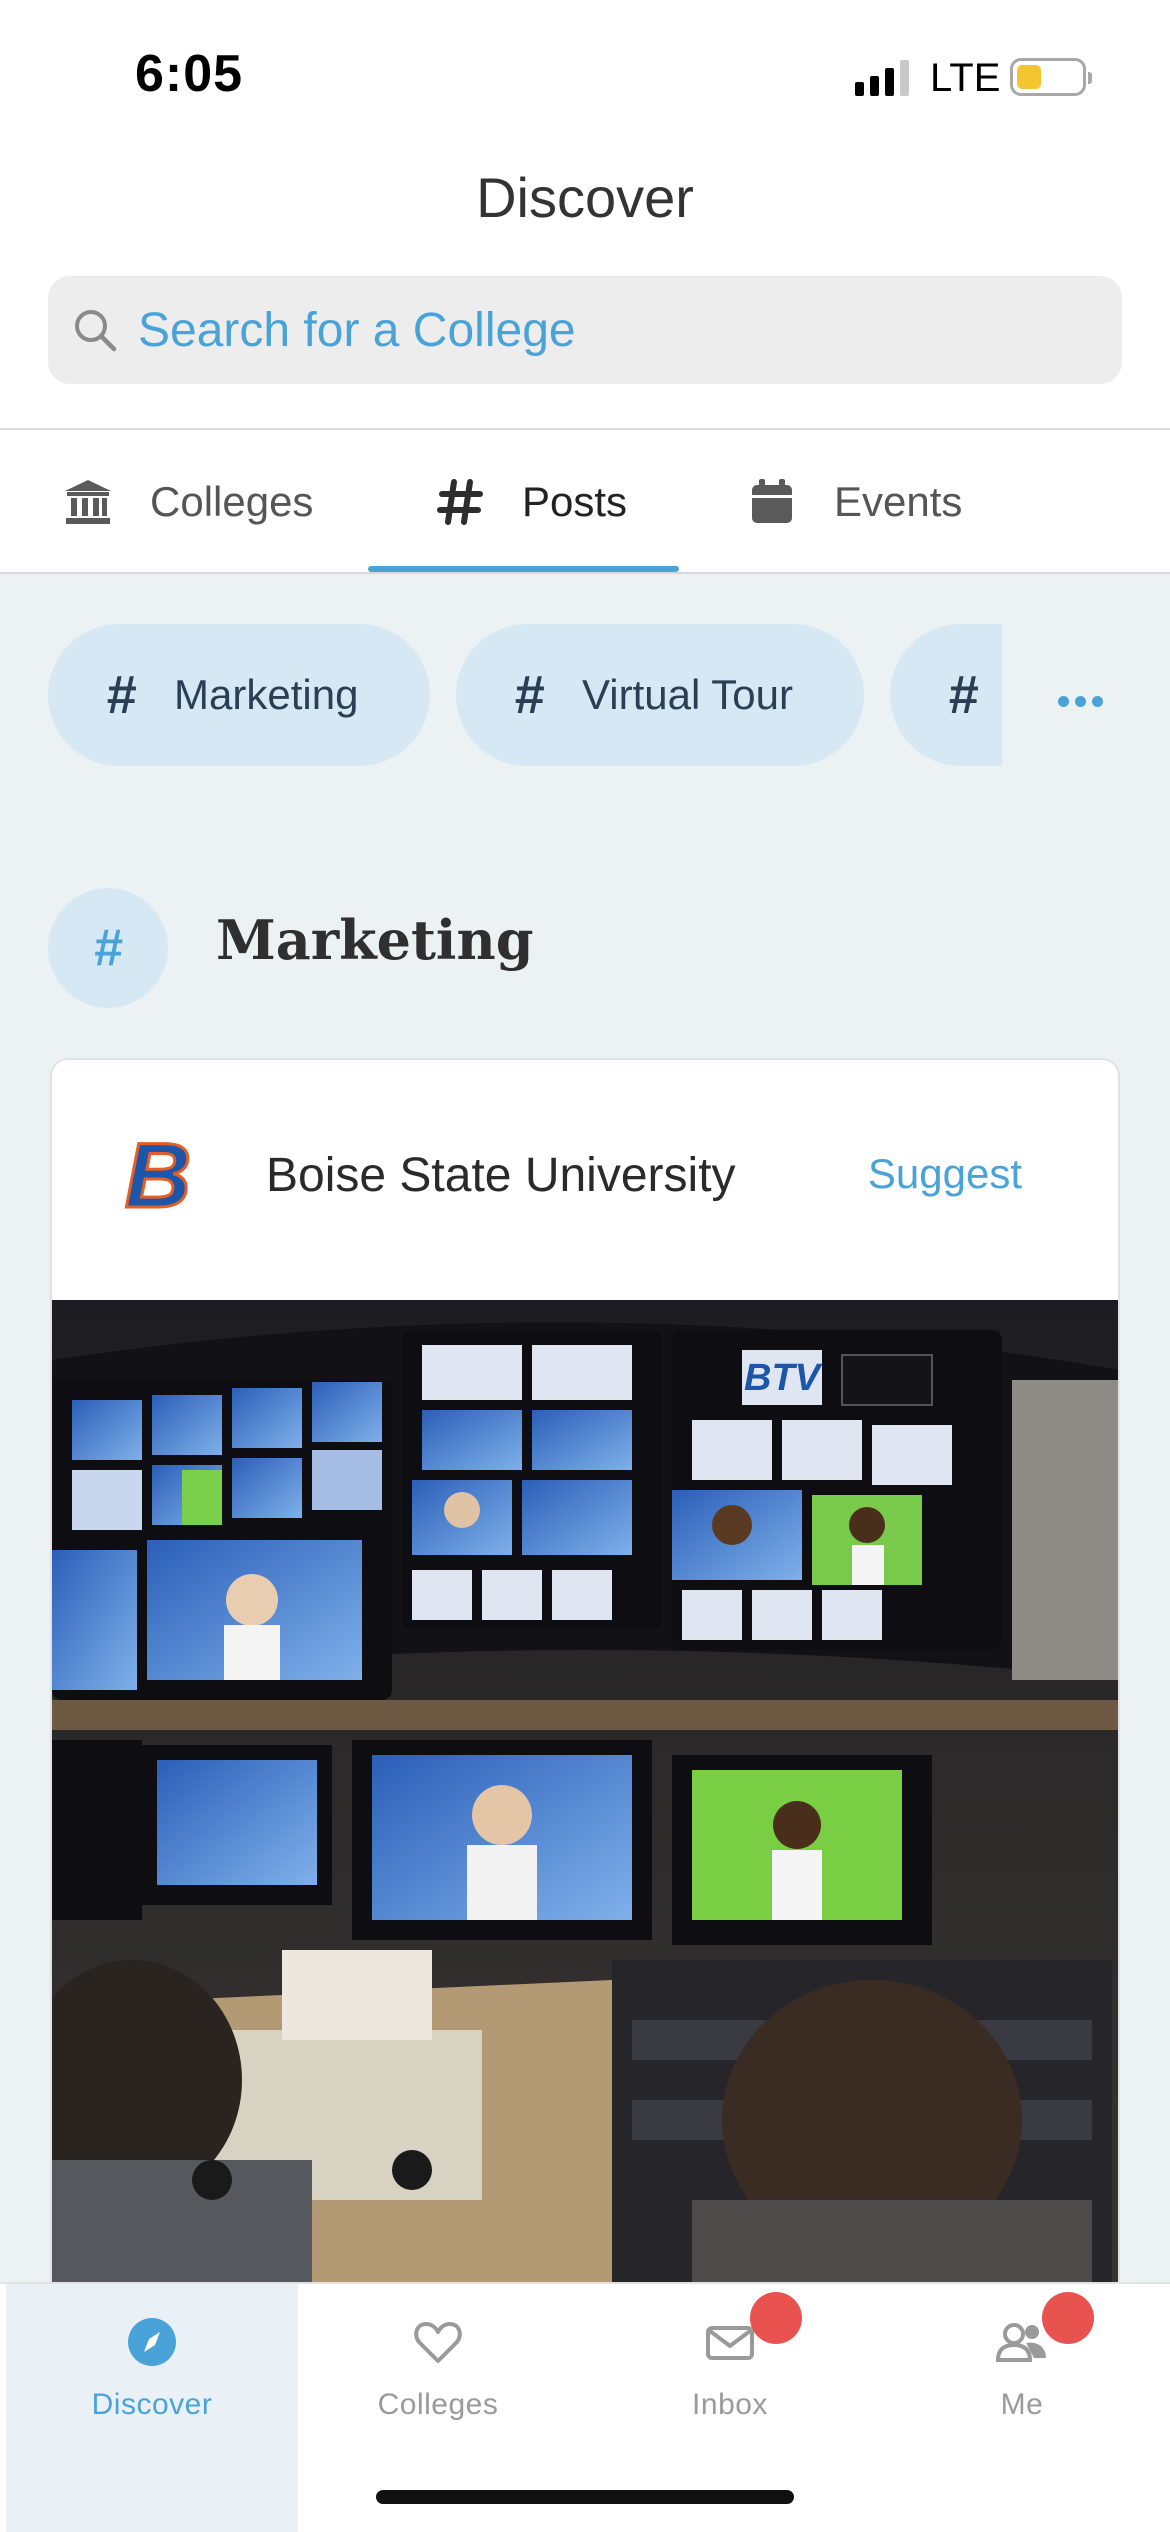  I want to click on bank-icon, so click(88, 502).